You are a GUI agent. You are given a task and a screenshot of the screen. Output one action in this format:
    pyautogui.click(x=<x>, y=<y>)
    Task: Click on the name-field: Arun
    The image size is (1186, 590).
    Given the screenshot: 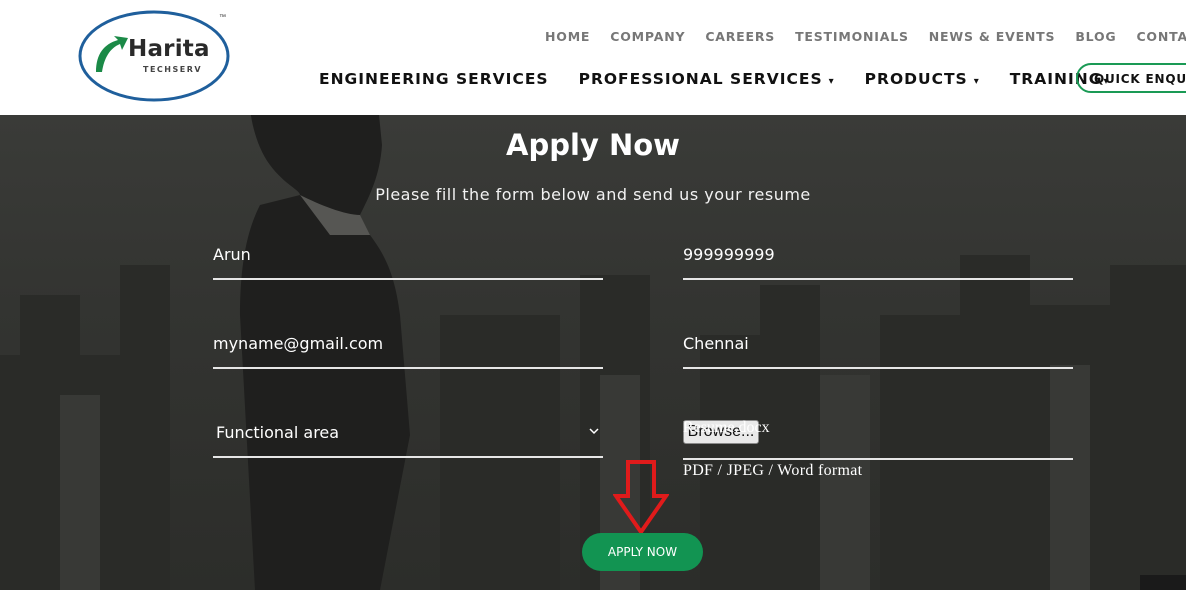 What is the action you would take?
    pyautogui.click(x=408, y=262)
    